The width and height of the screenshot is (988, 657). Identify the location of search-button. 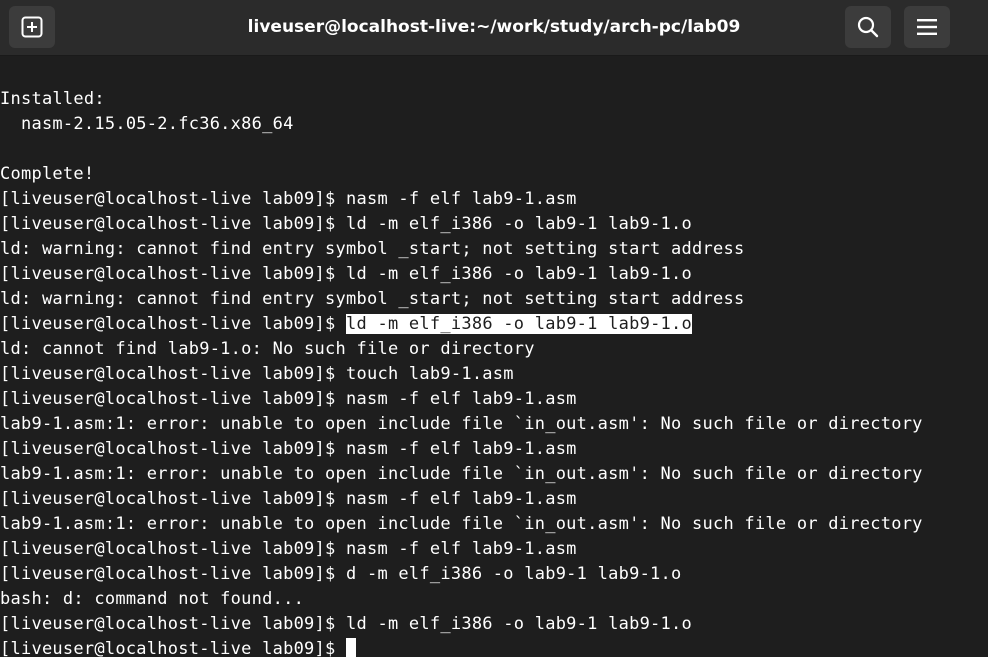
(868, 27).